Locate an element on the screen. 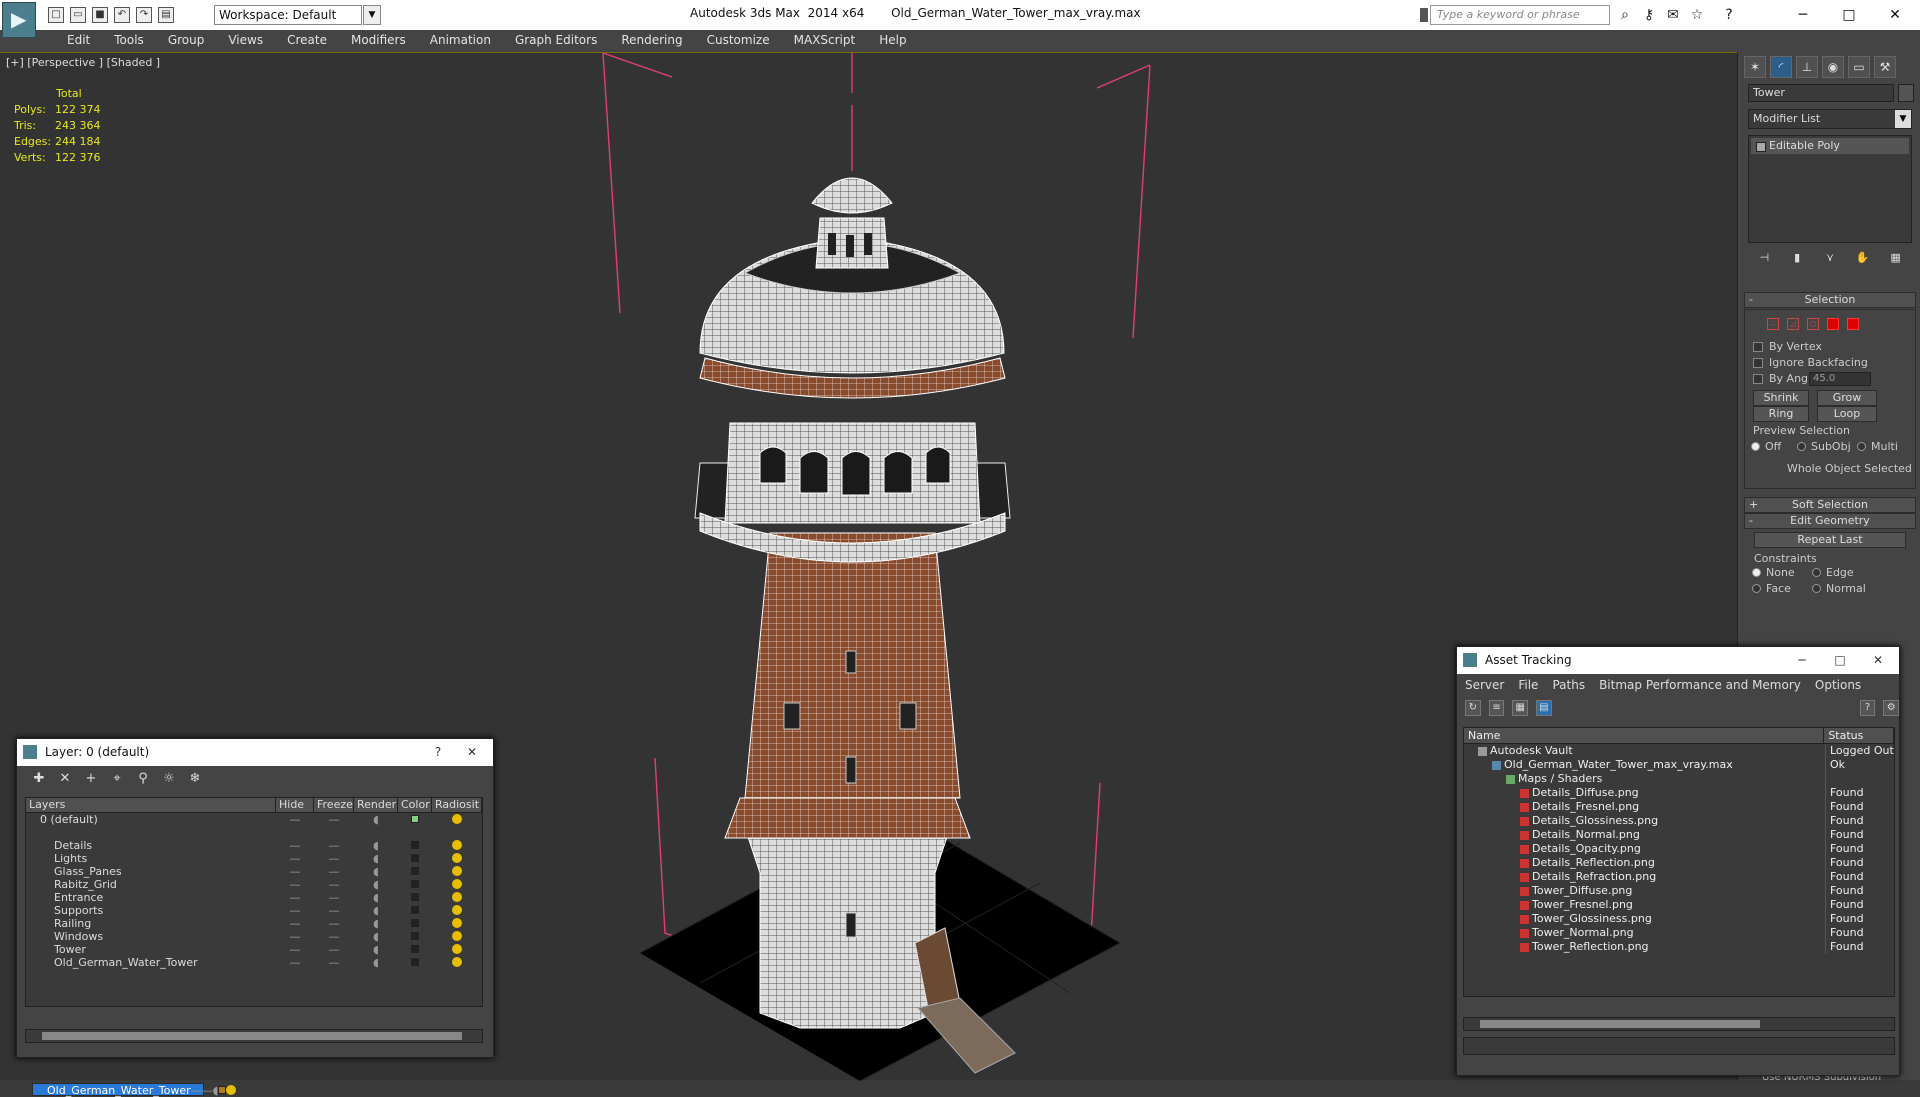 The height and width of the screenshot is (1097, 1920). utilities-tab-icon: ⚒ is located at coordinates (1885, 67).